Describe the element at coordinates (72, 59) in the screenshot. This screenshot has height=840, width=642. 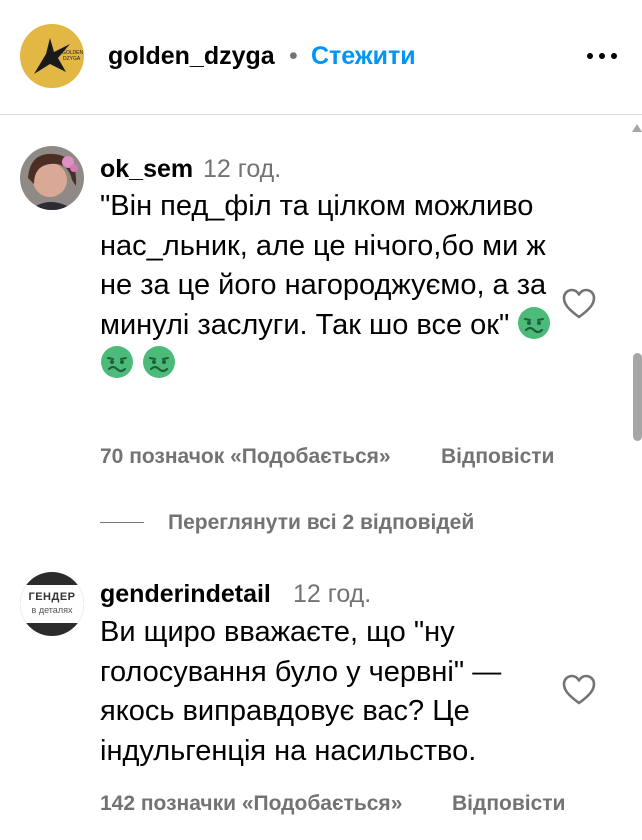
I see `svg-text: DZYGA` at that location.